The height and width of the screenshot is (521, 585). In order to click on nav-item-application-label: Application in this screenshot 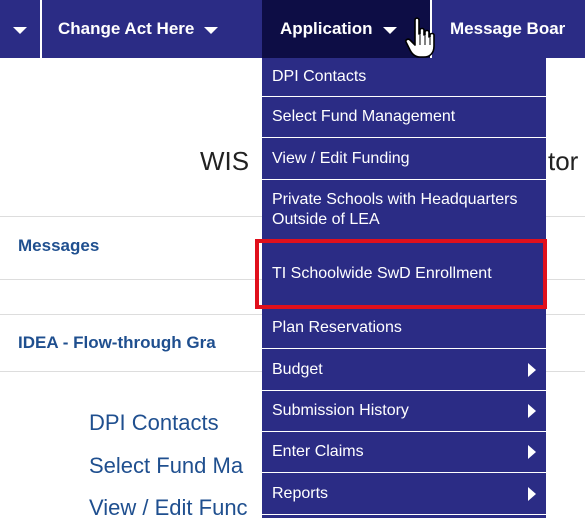, I will do `click(326, 28)`.